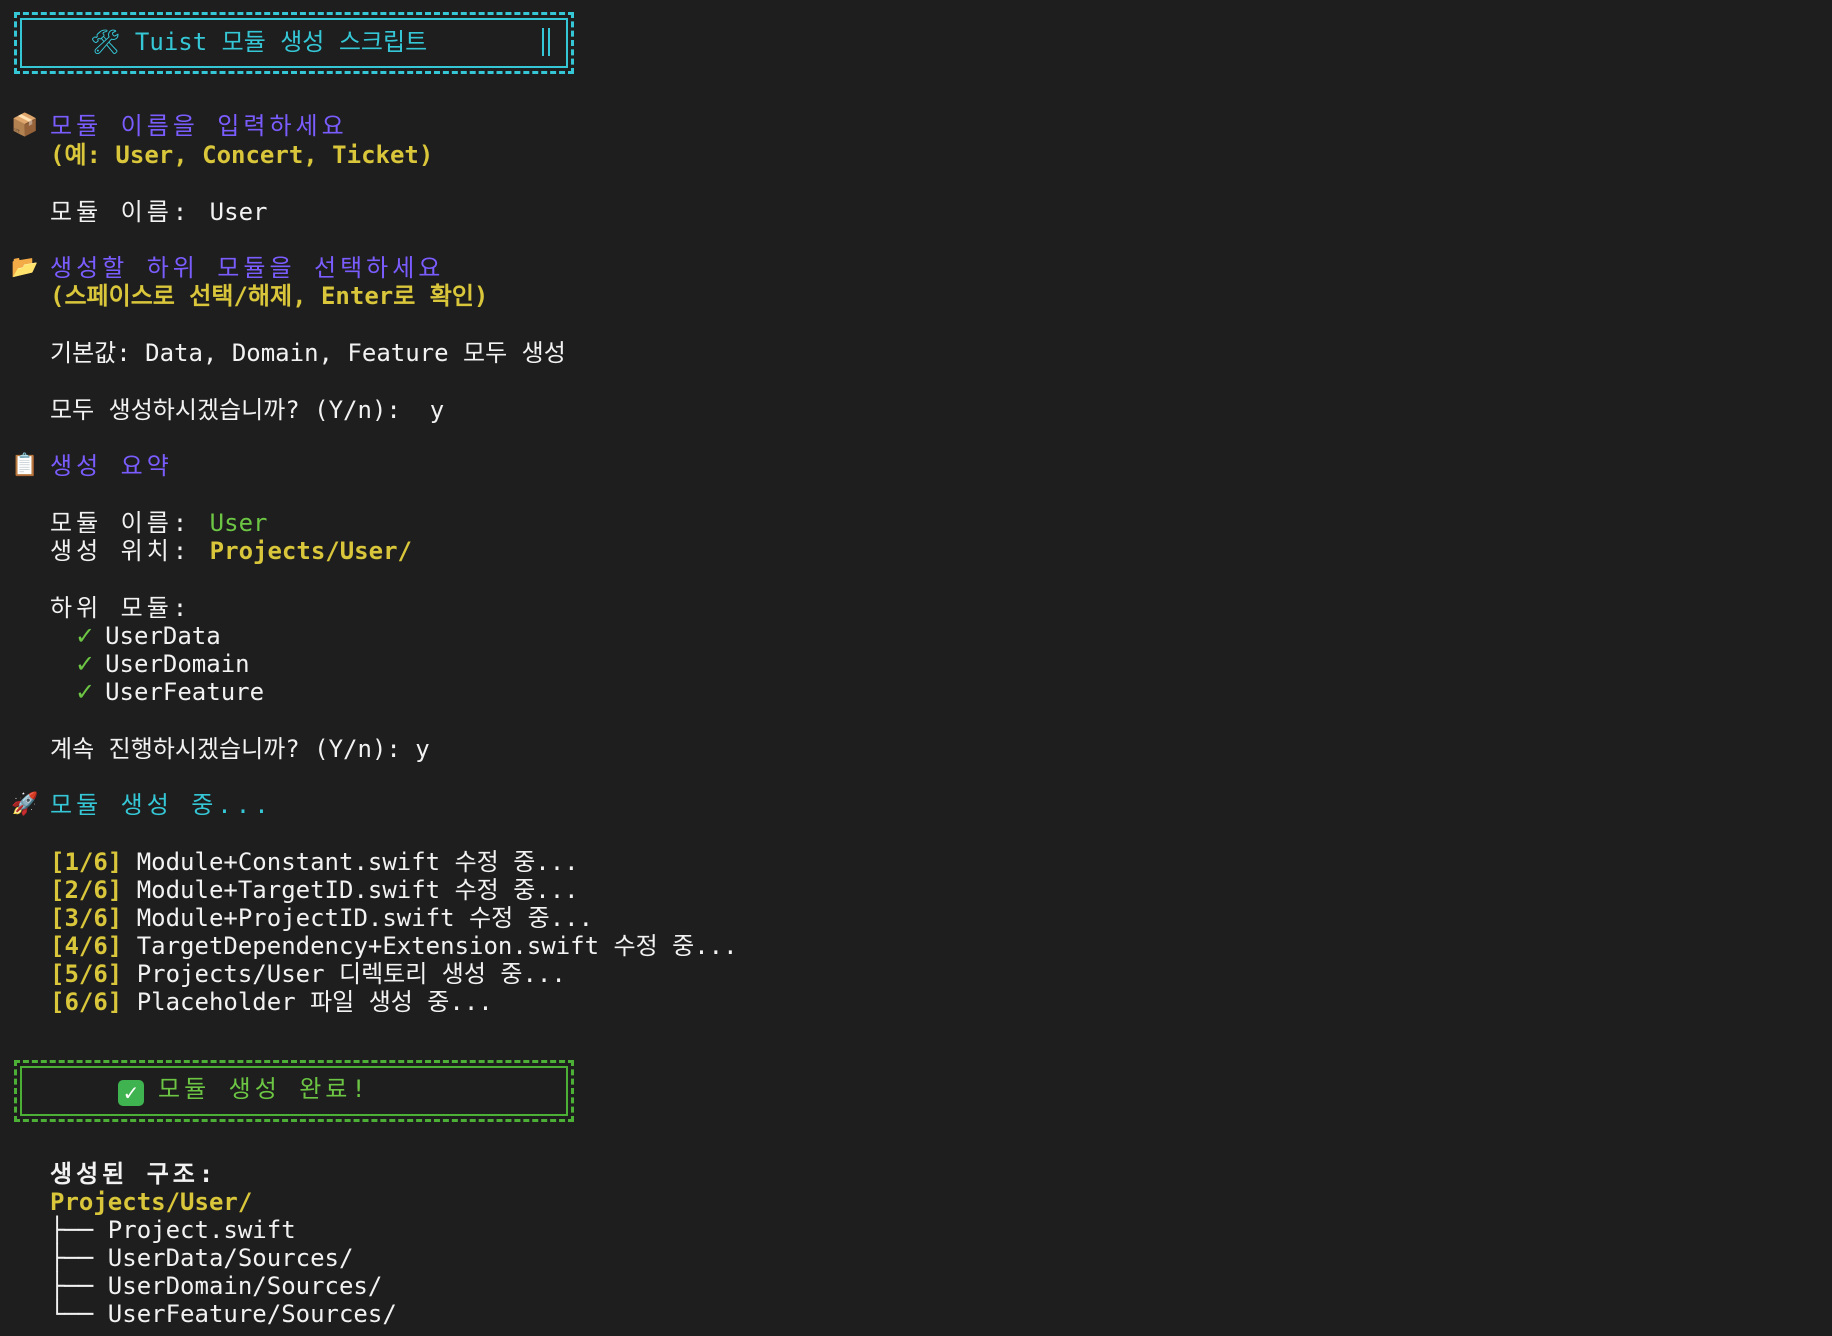 The width and height of the screenshot is (1832, 1336). I want to click on sub-confirm-value: y, so click(437, 410).